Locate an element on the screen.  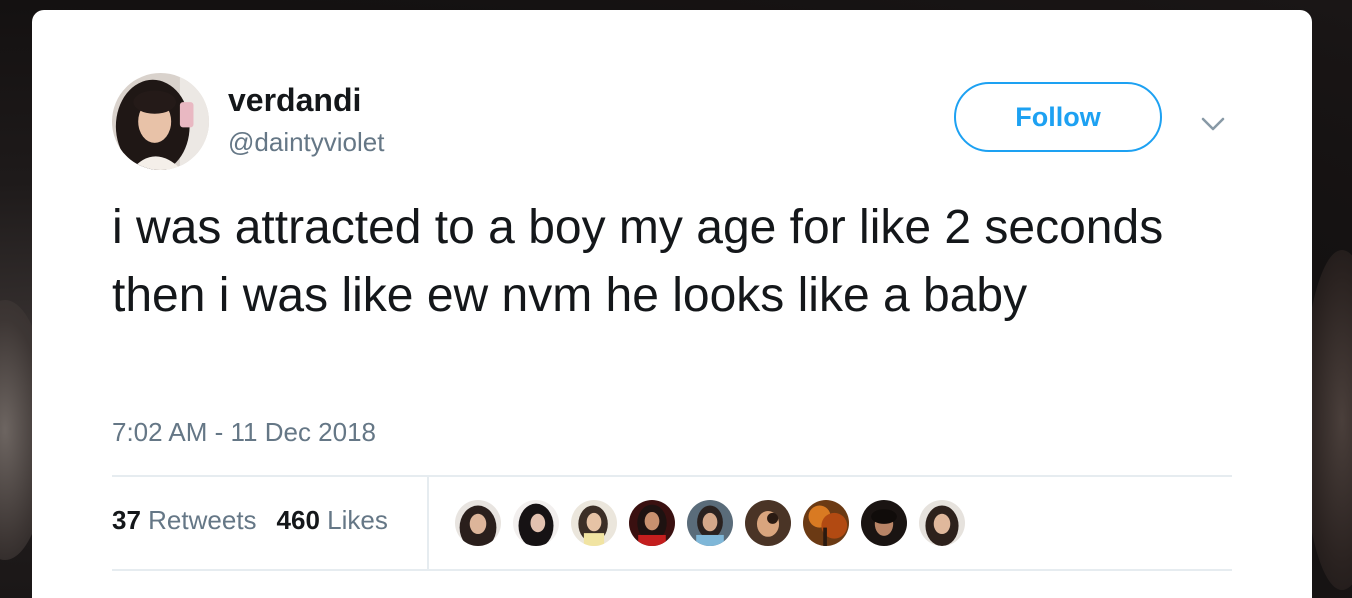
liker-avatars is located at coordinates (714, 523).